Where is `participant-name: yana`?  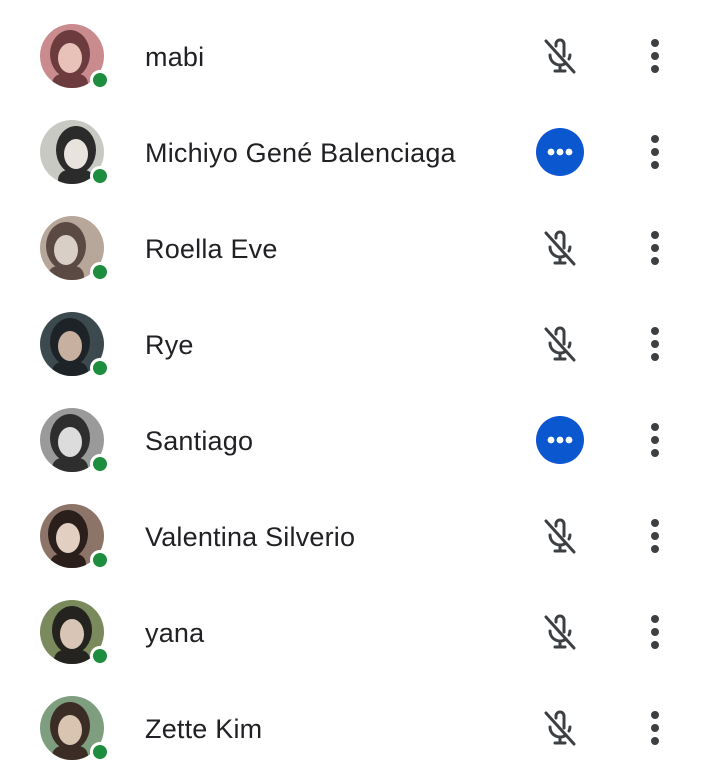 participant-name: yana is located at coordinates (175, 633).